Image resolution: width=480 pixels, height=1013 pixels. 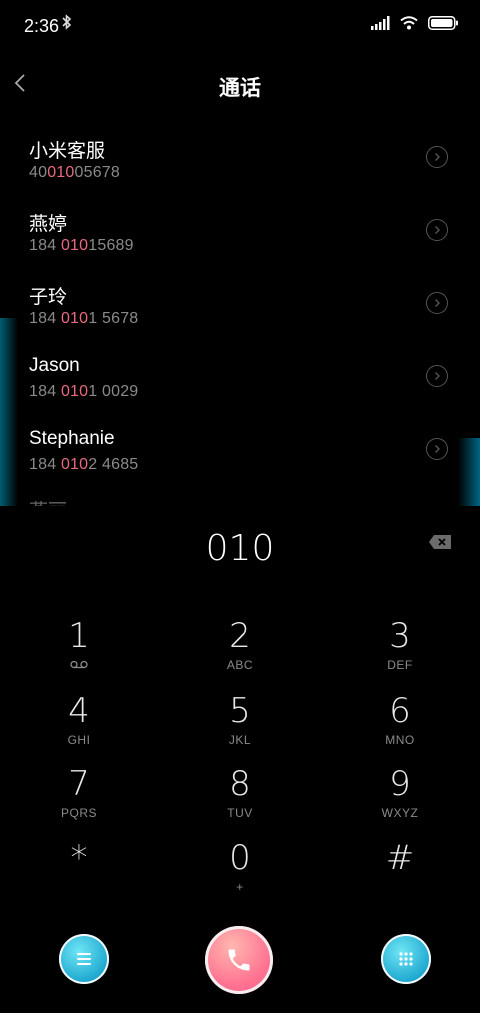 I want to click on key-2: 2 ABC, so click(x=240, y=653).